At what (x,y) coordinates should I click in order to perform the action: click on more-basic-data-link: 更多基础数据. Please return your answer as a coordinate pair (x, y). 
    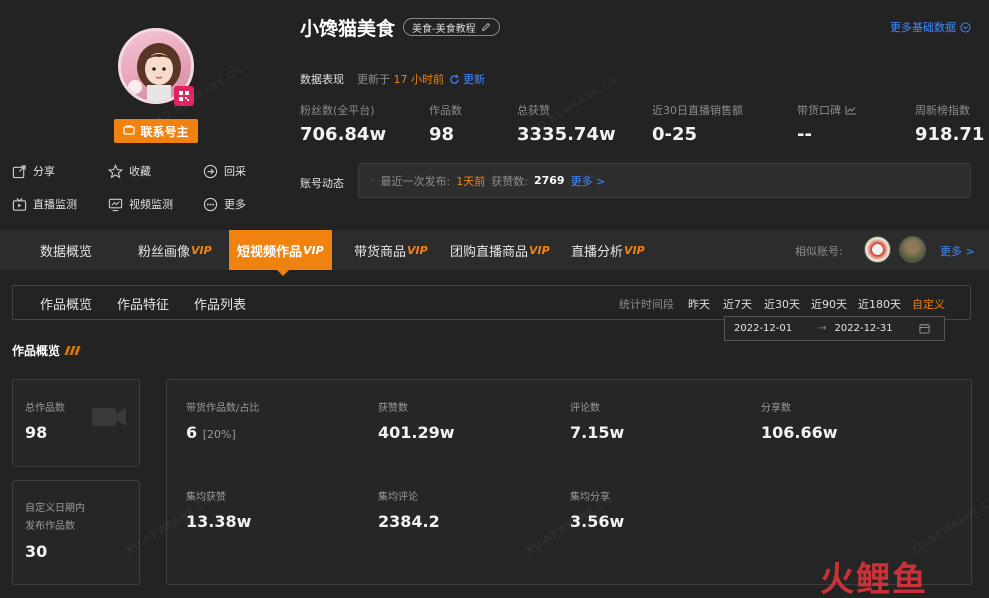
    Looking at the image, I should click on (930, 27).